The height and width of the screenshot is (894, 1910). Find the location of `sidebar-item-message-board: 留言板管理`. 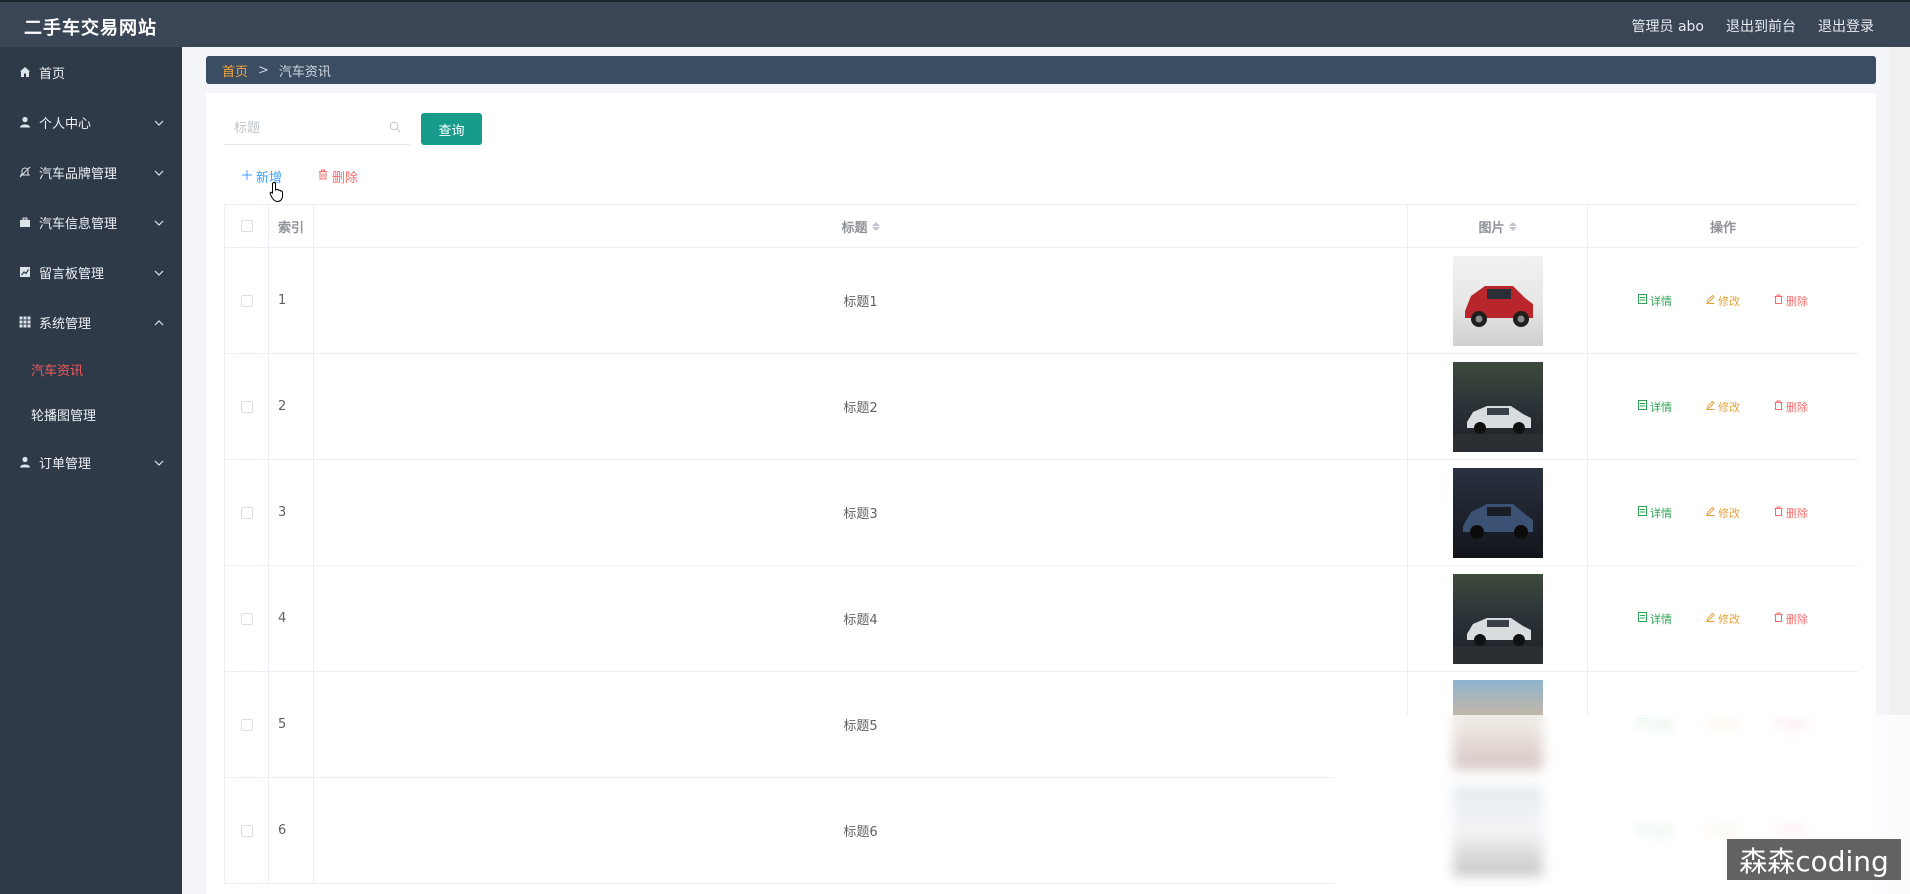

sidebar-item-message-board: 留言板管理 is located at coordinates (91, 272).